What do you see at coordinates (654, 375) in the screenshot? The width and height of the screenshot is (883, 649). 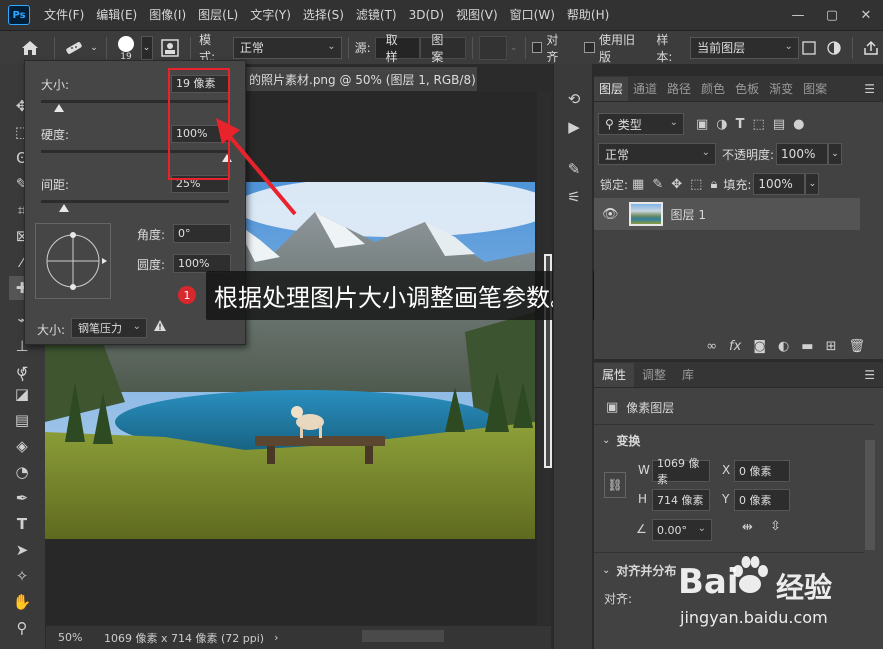 I see `tab-adjustments: 调整` at bounding box center [654, 375].